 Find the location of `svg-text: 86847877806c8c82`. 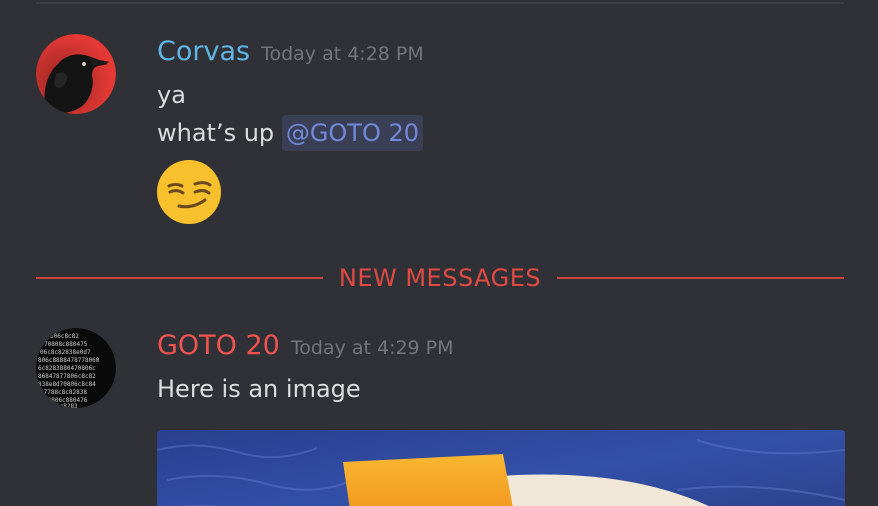

svg-text: 86847877806c8c82 is located at coordinates (67, 376).